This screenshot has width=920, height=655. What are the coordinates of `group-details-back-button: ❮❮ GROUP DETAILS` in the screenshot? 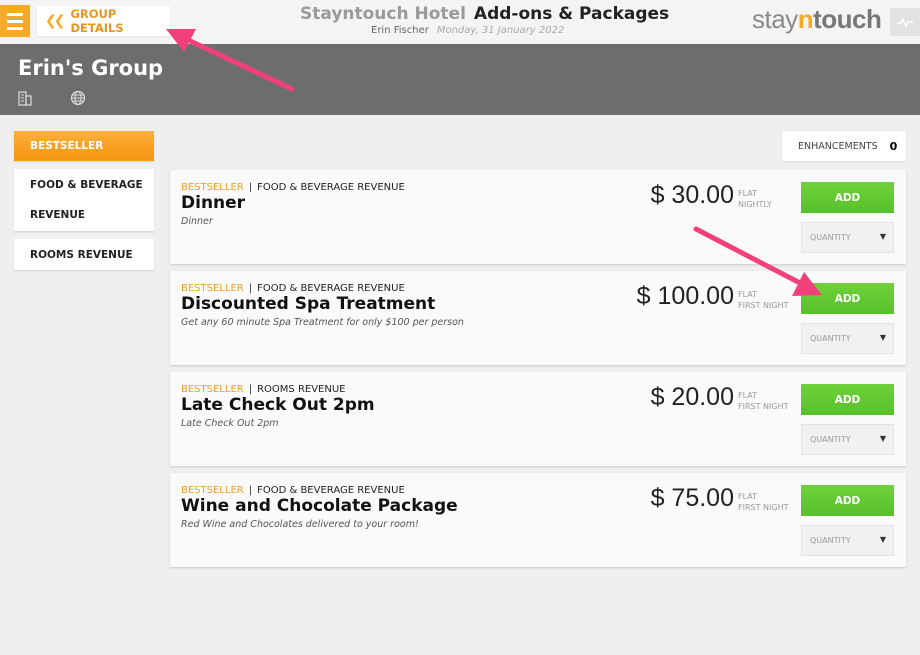 It's located at (103, 21).